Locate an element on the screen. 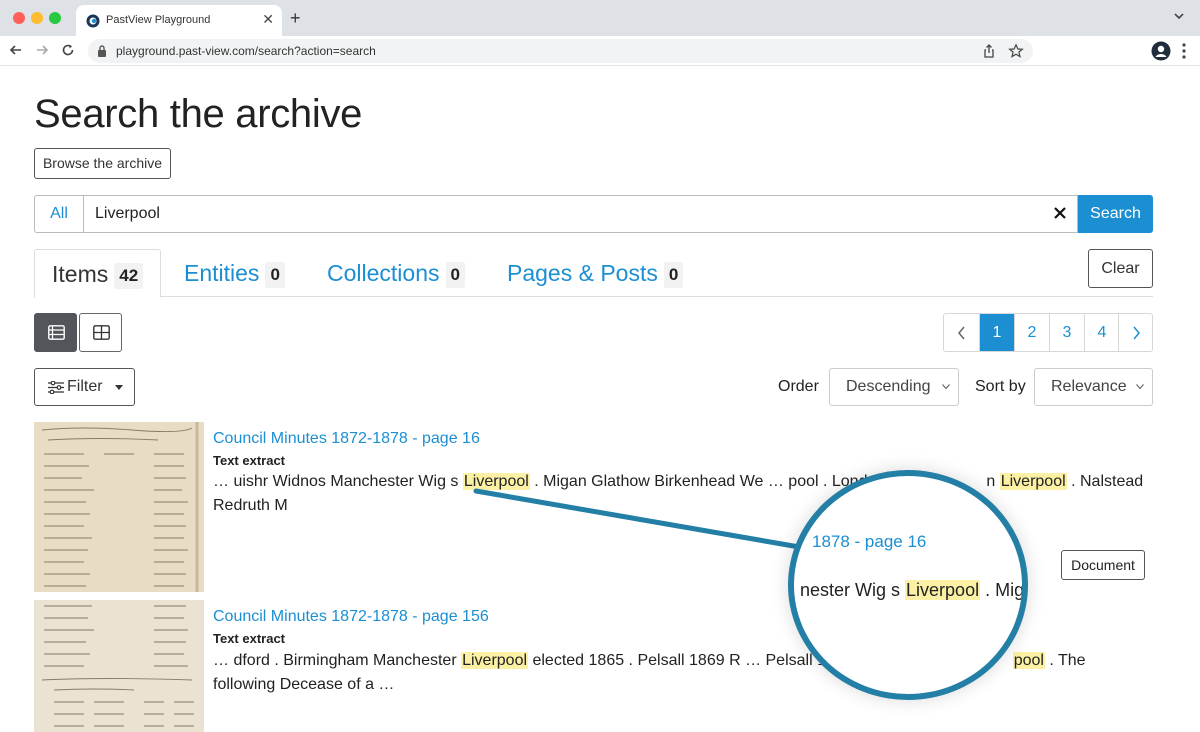  snippet-text: . Miga is located at coordinates (1005, 590).